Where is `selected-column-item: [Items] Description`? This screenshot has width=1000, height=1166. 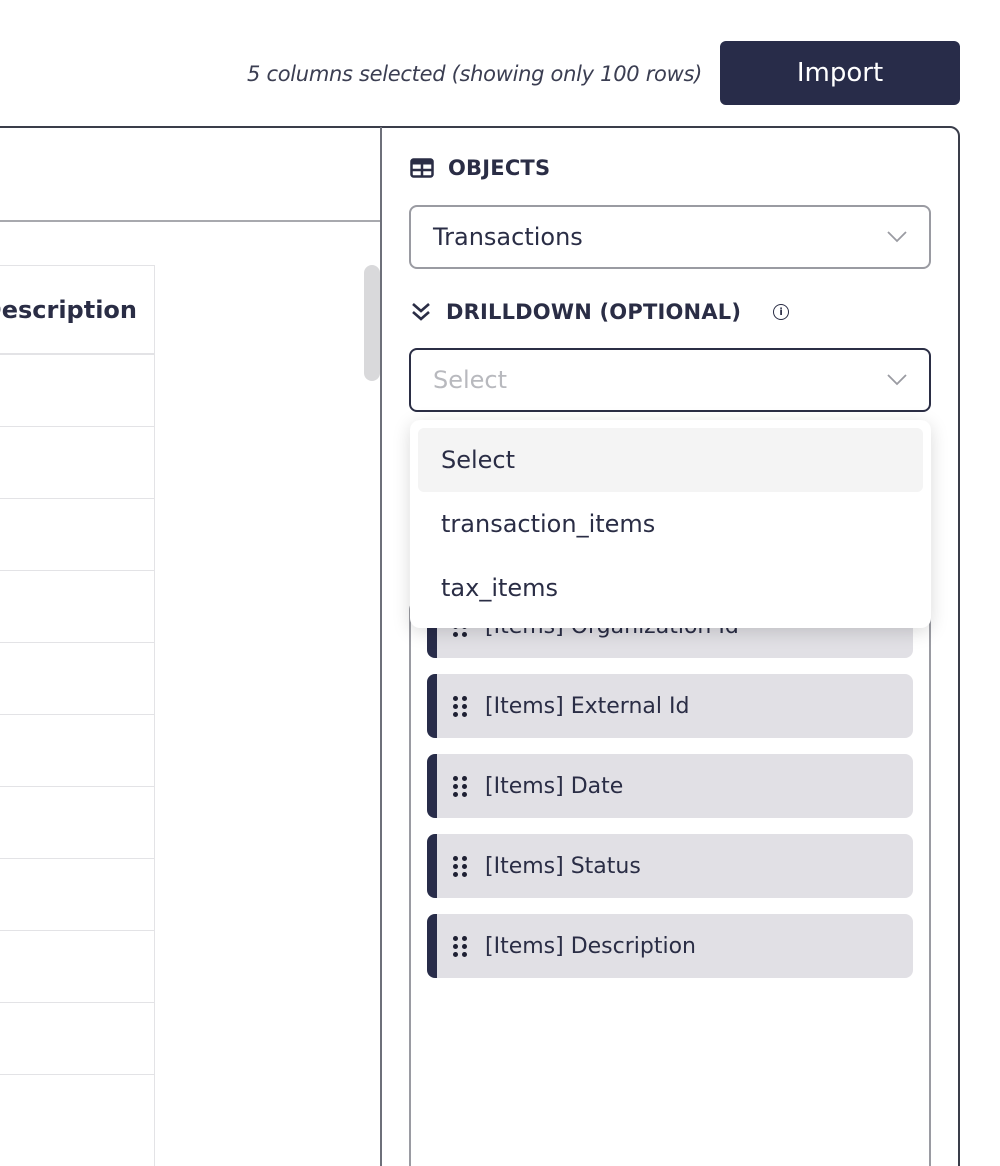
selected-column-item: [Items] Description is located at coordinates (670, 946).